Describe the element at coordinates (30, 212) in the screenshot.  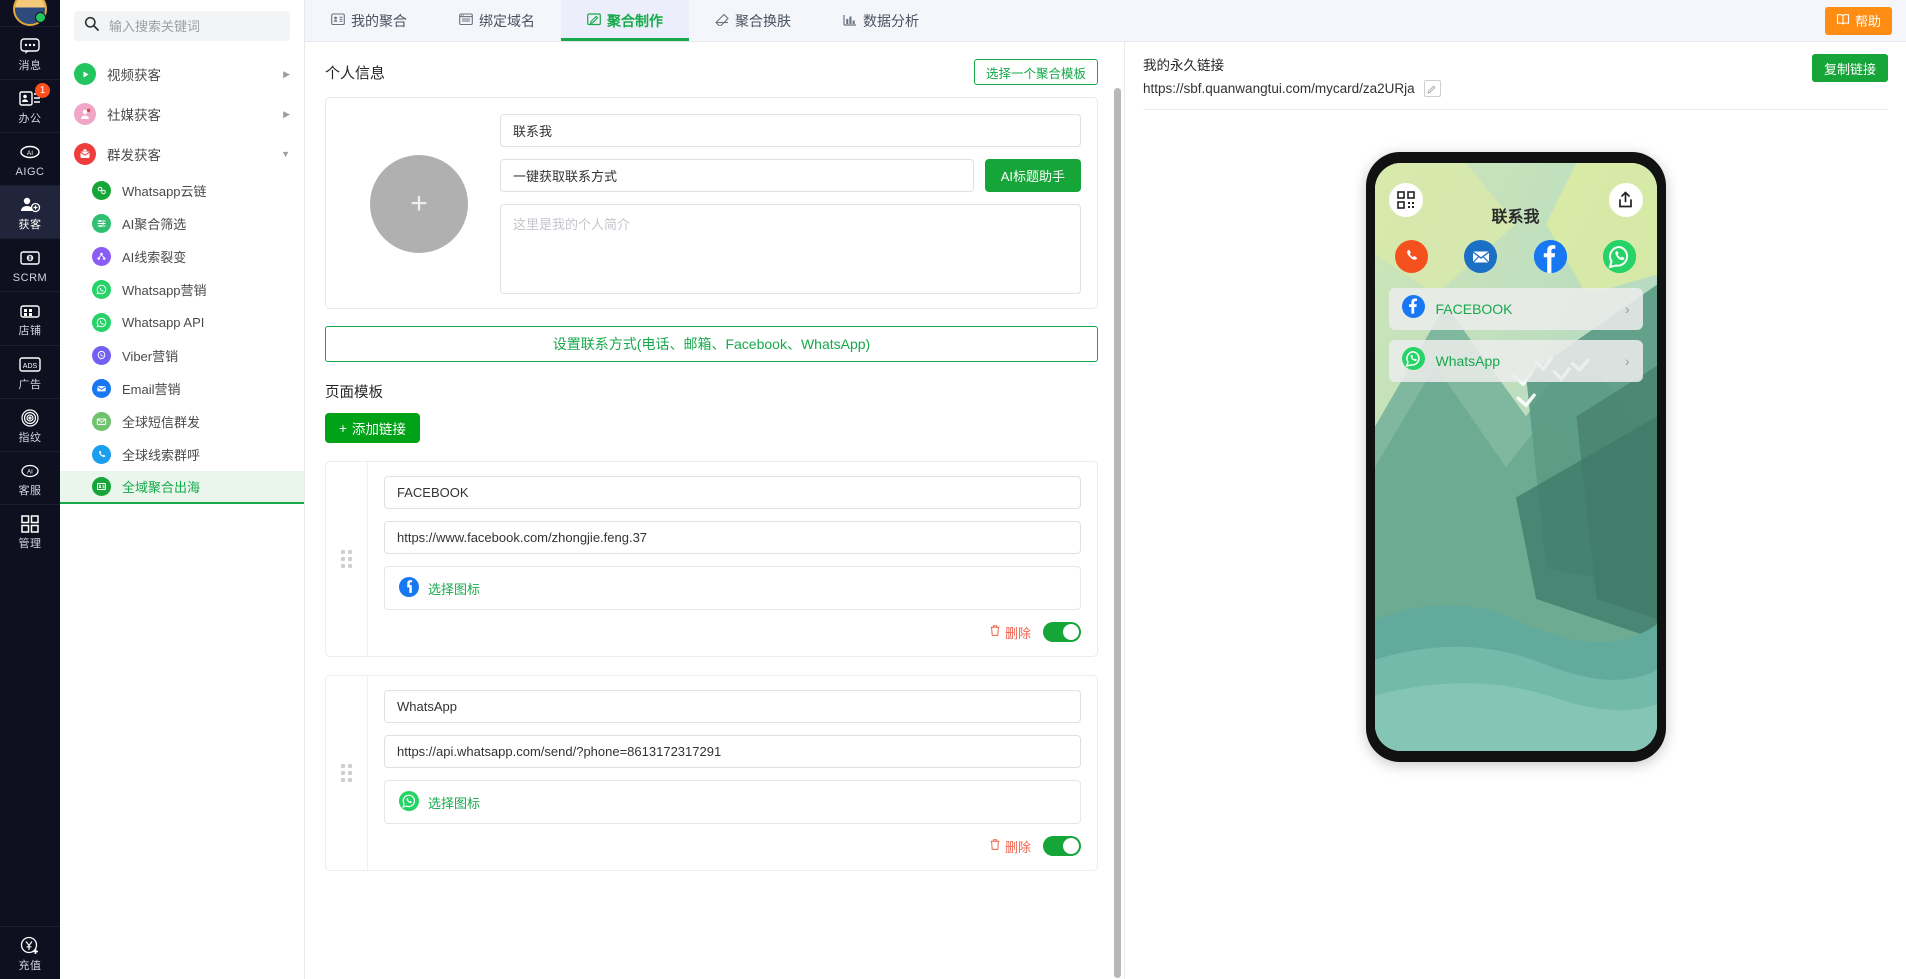
I see `rail-item-acquire: 获客` at that location.